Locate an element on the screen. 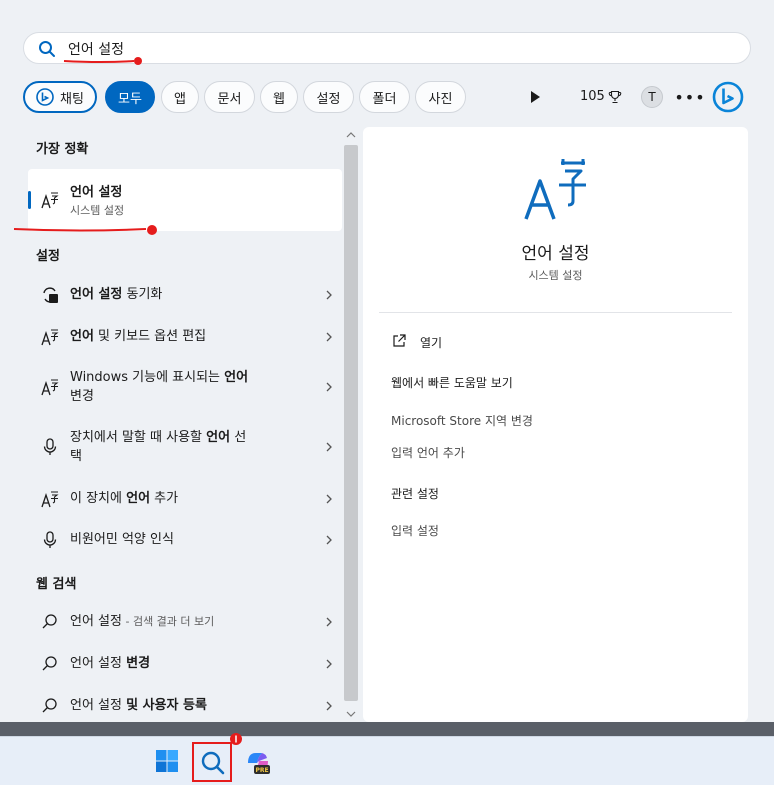 The height and width of the screenshot is (785, 774). filter-web: 웹 is located at coordinates (279, 97).